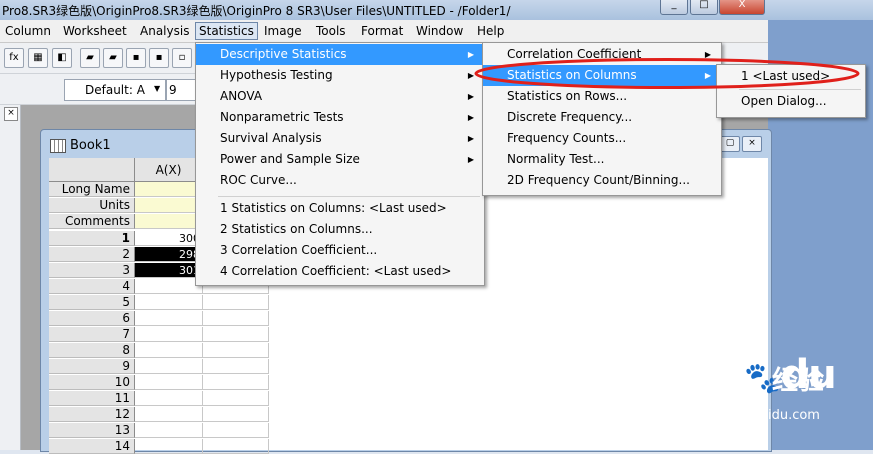  What do you see at coordinates (742, 7) in the screenshot?
I see `close-button: X` at bounding box center [742, 7].